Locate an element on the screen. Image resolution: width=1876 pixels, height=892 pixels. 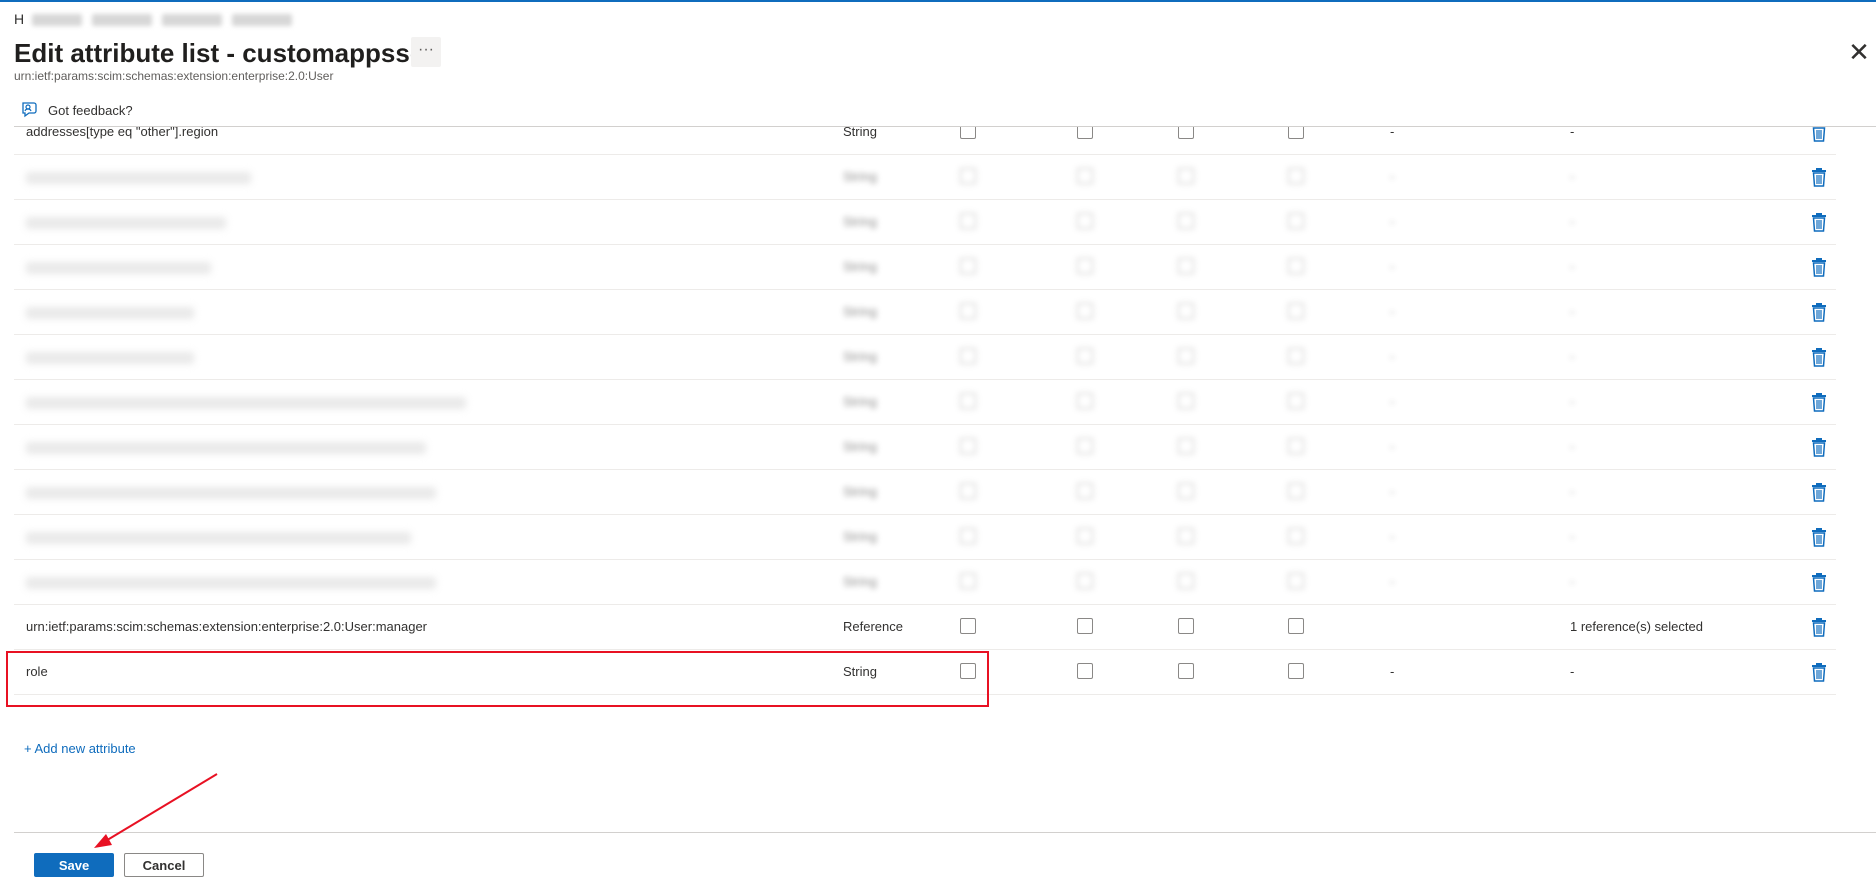
feedback-link: Got feedback? is located at coordinates (76, 110).